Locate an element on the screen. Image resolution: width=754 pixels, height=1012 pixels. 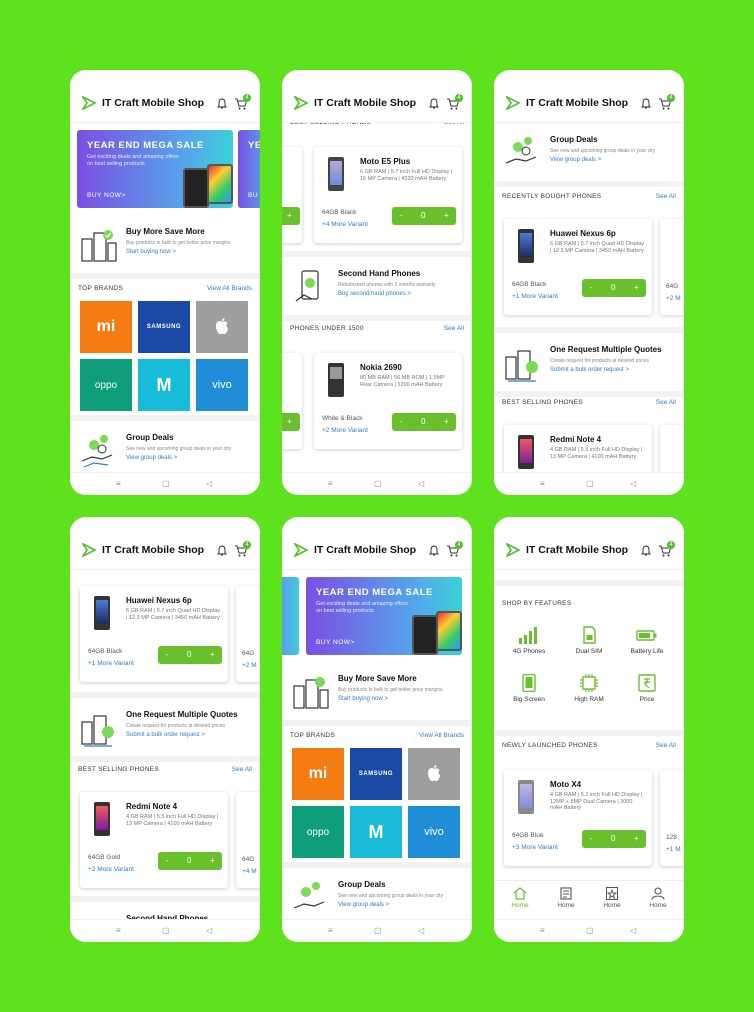
more-variants-link: +4 M is located at coordinates (249, 871).